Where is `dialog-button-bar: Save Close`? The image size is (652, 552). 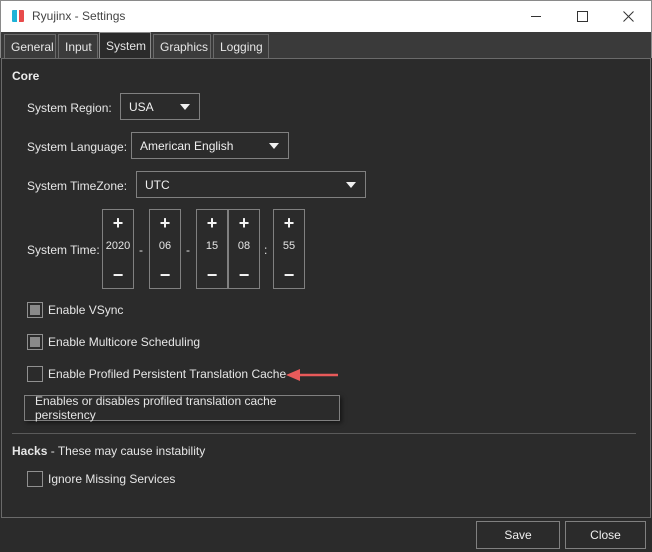
dialog-button-bar: Save Close is located at coordinates (326, 535).